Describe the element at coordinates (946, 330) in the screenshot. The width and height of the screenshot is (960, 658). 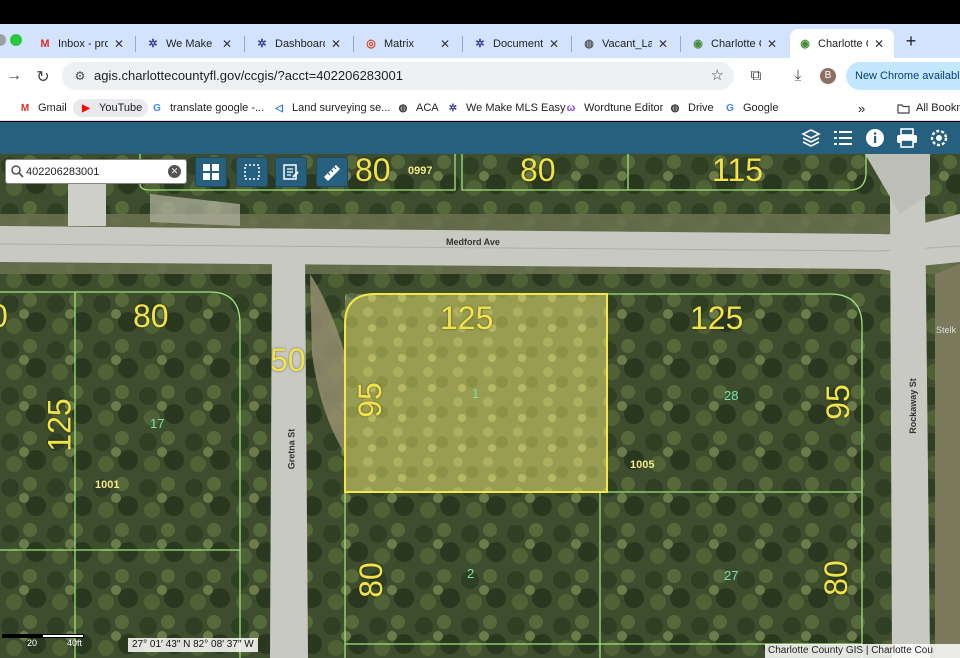
I see `street-label: Stelk` at that location.